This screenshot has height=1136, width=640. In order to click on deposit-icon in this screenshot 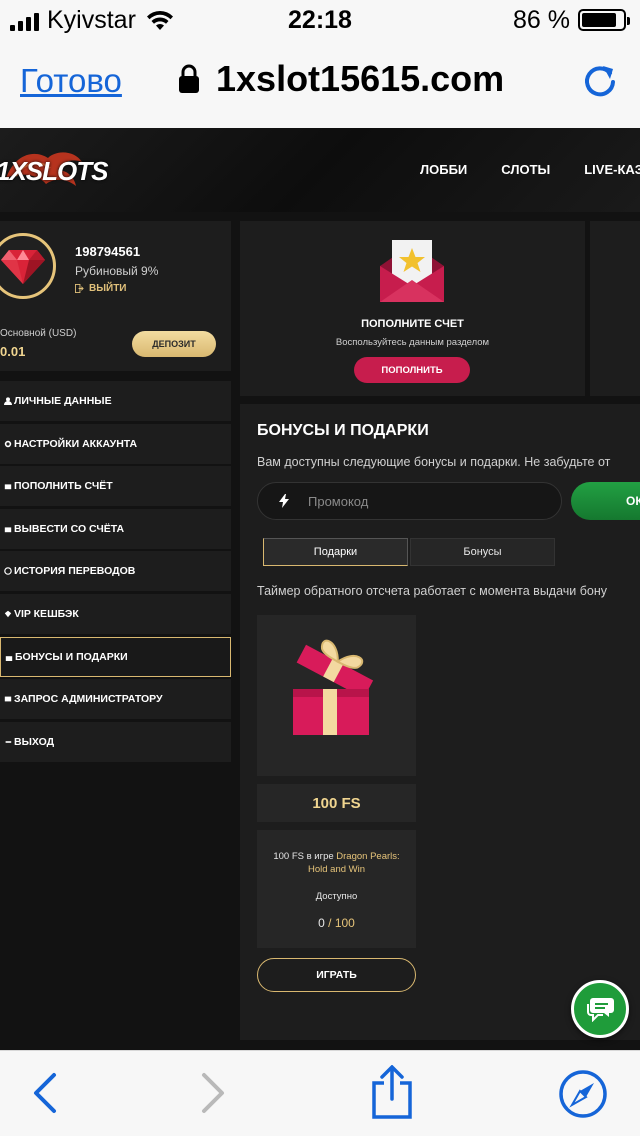, I will do `click(9, 486)`.